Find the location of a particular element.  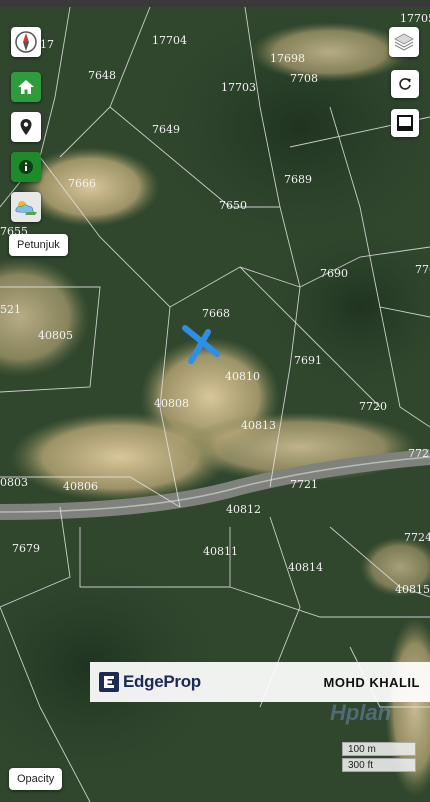

lot-label: 40814 is located at coordinates (305, 567).